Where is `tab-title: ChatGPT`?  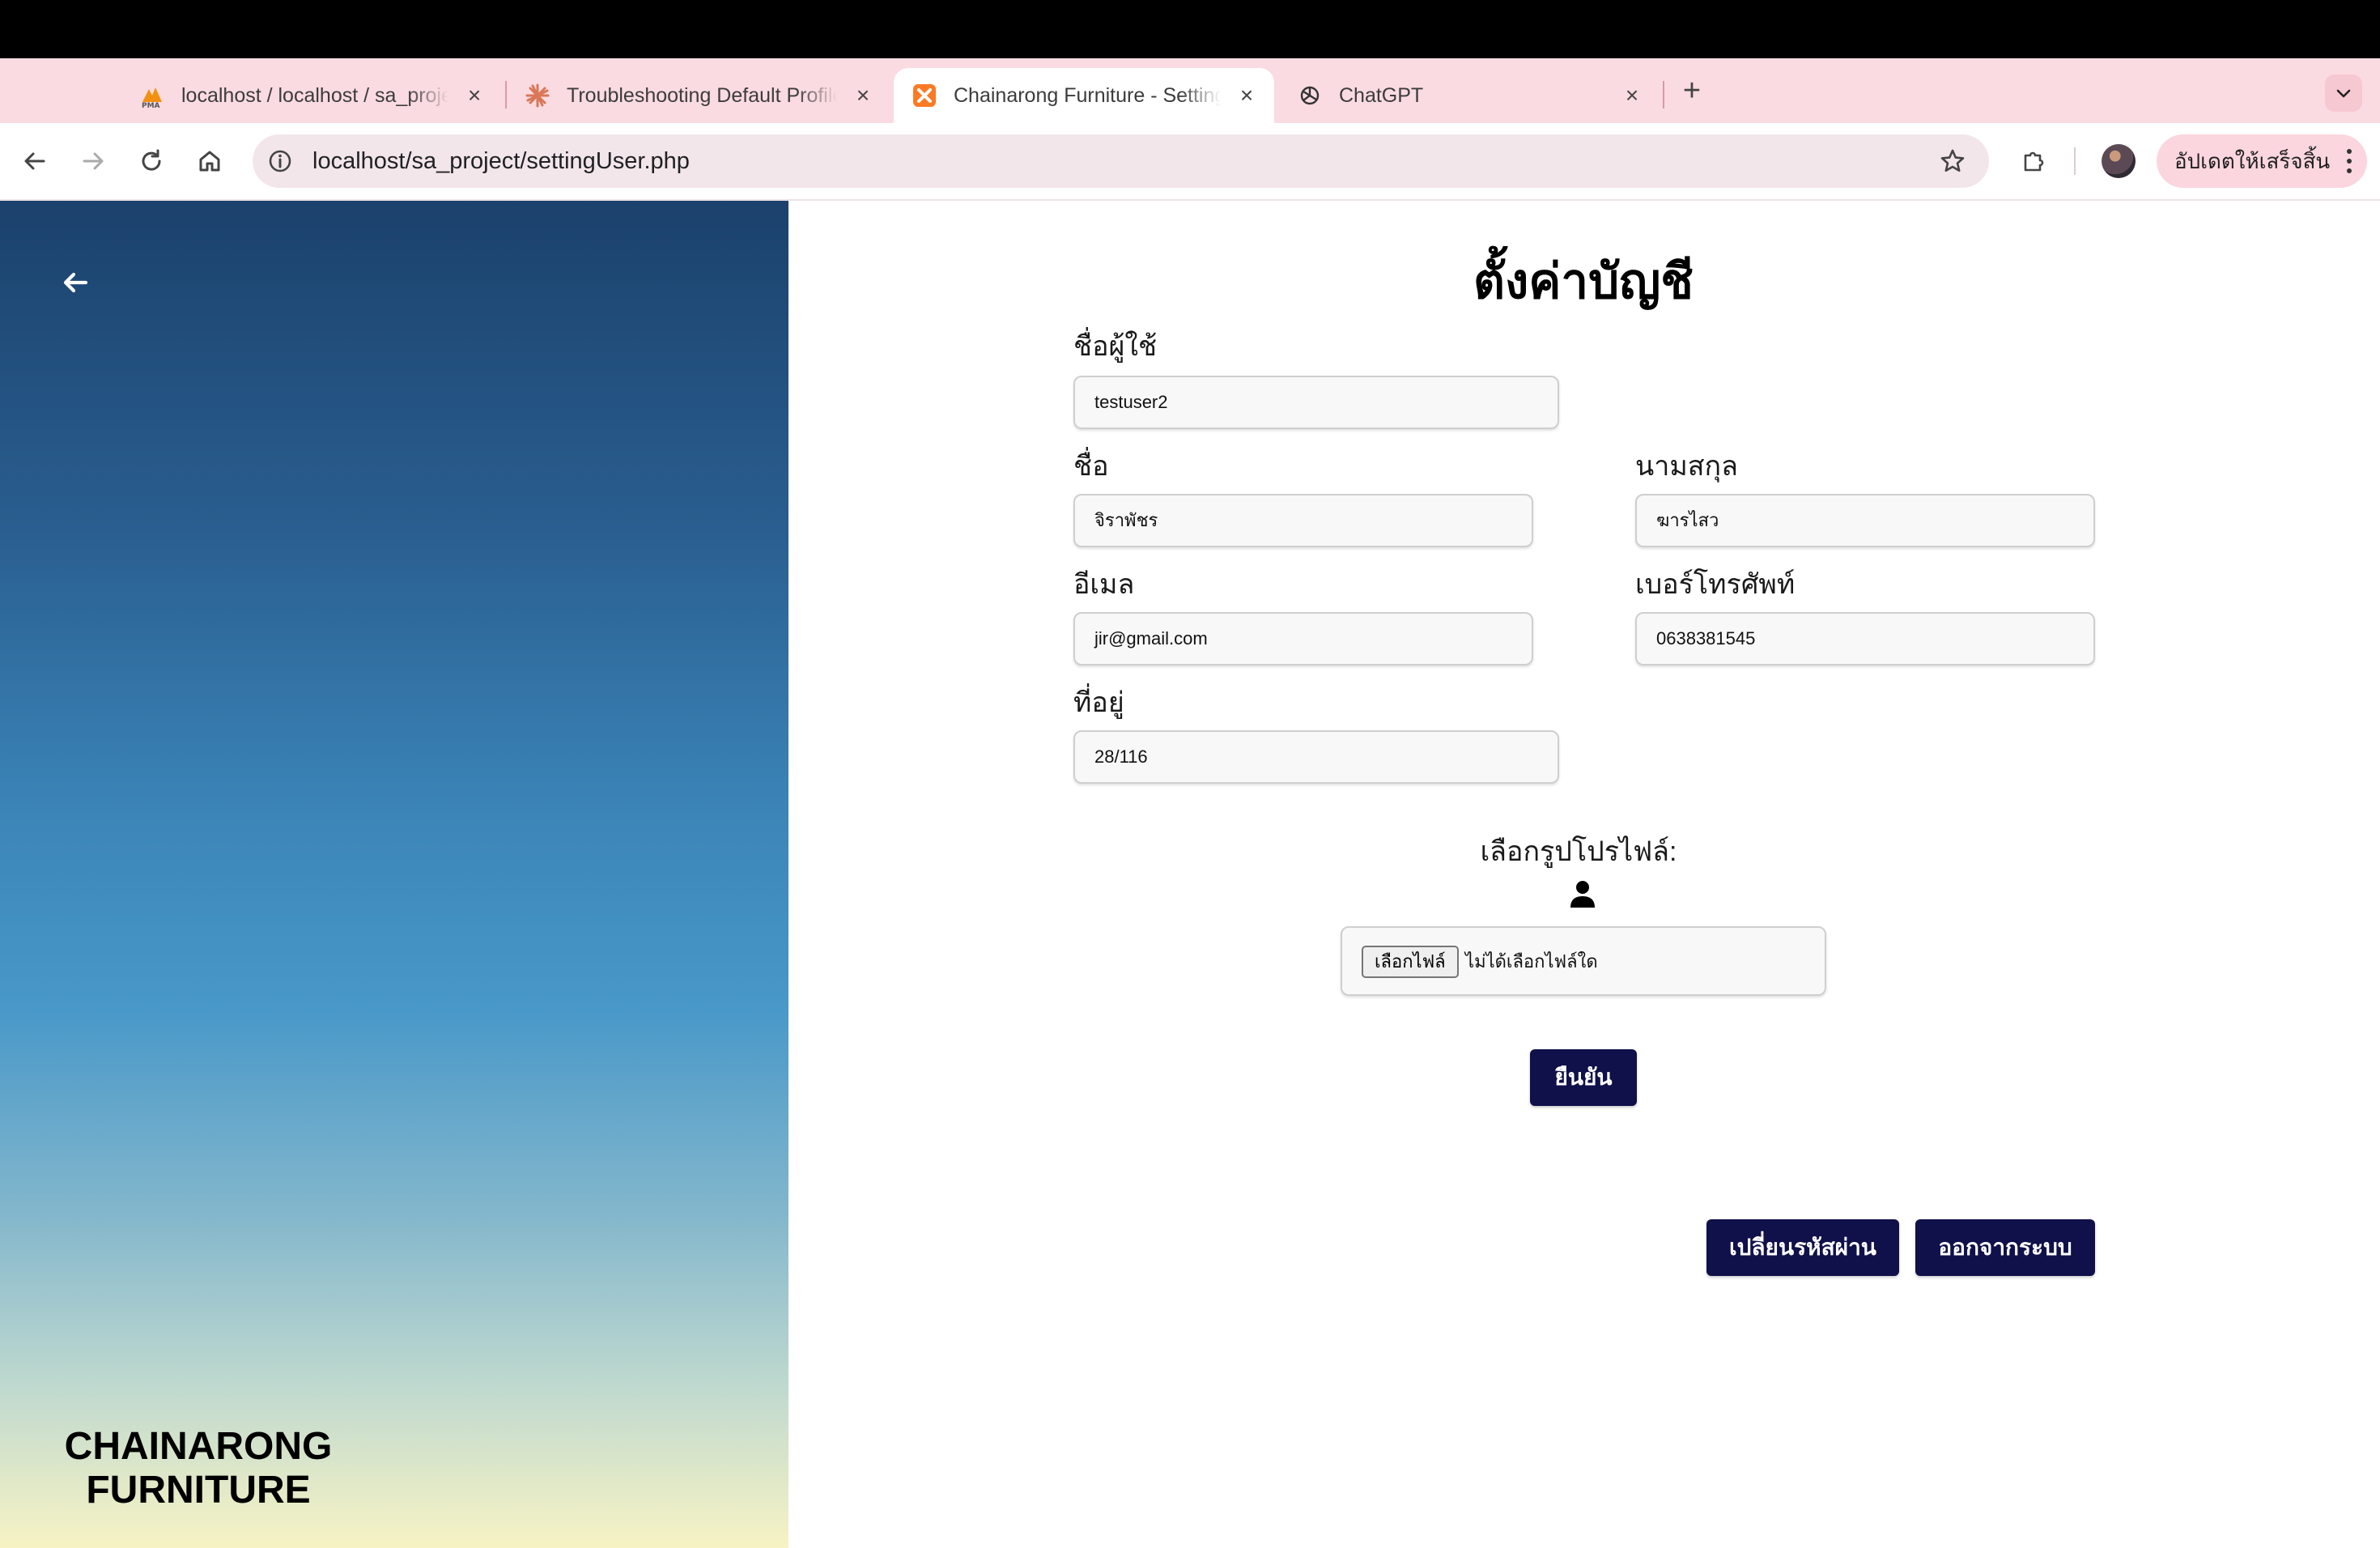
tab-title: ChatGPT is located at coordinates (1382, 95).